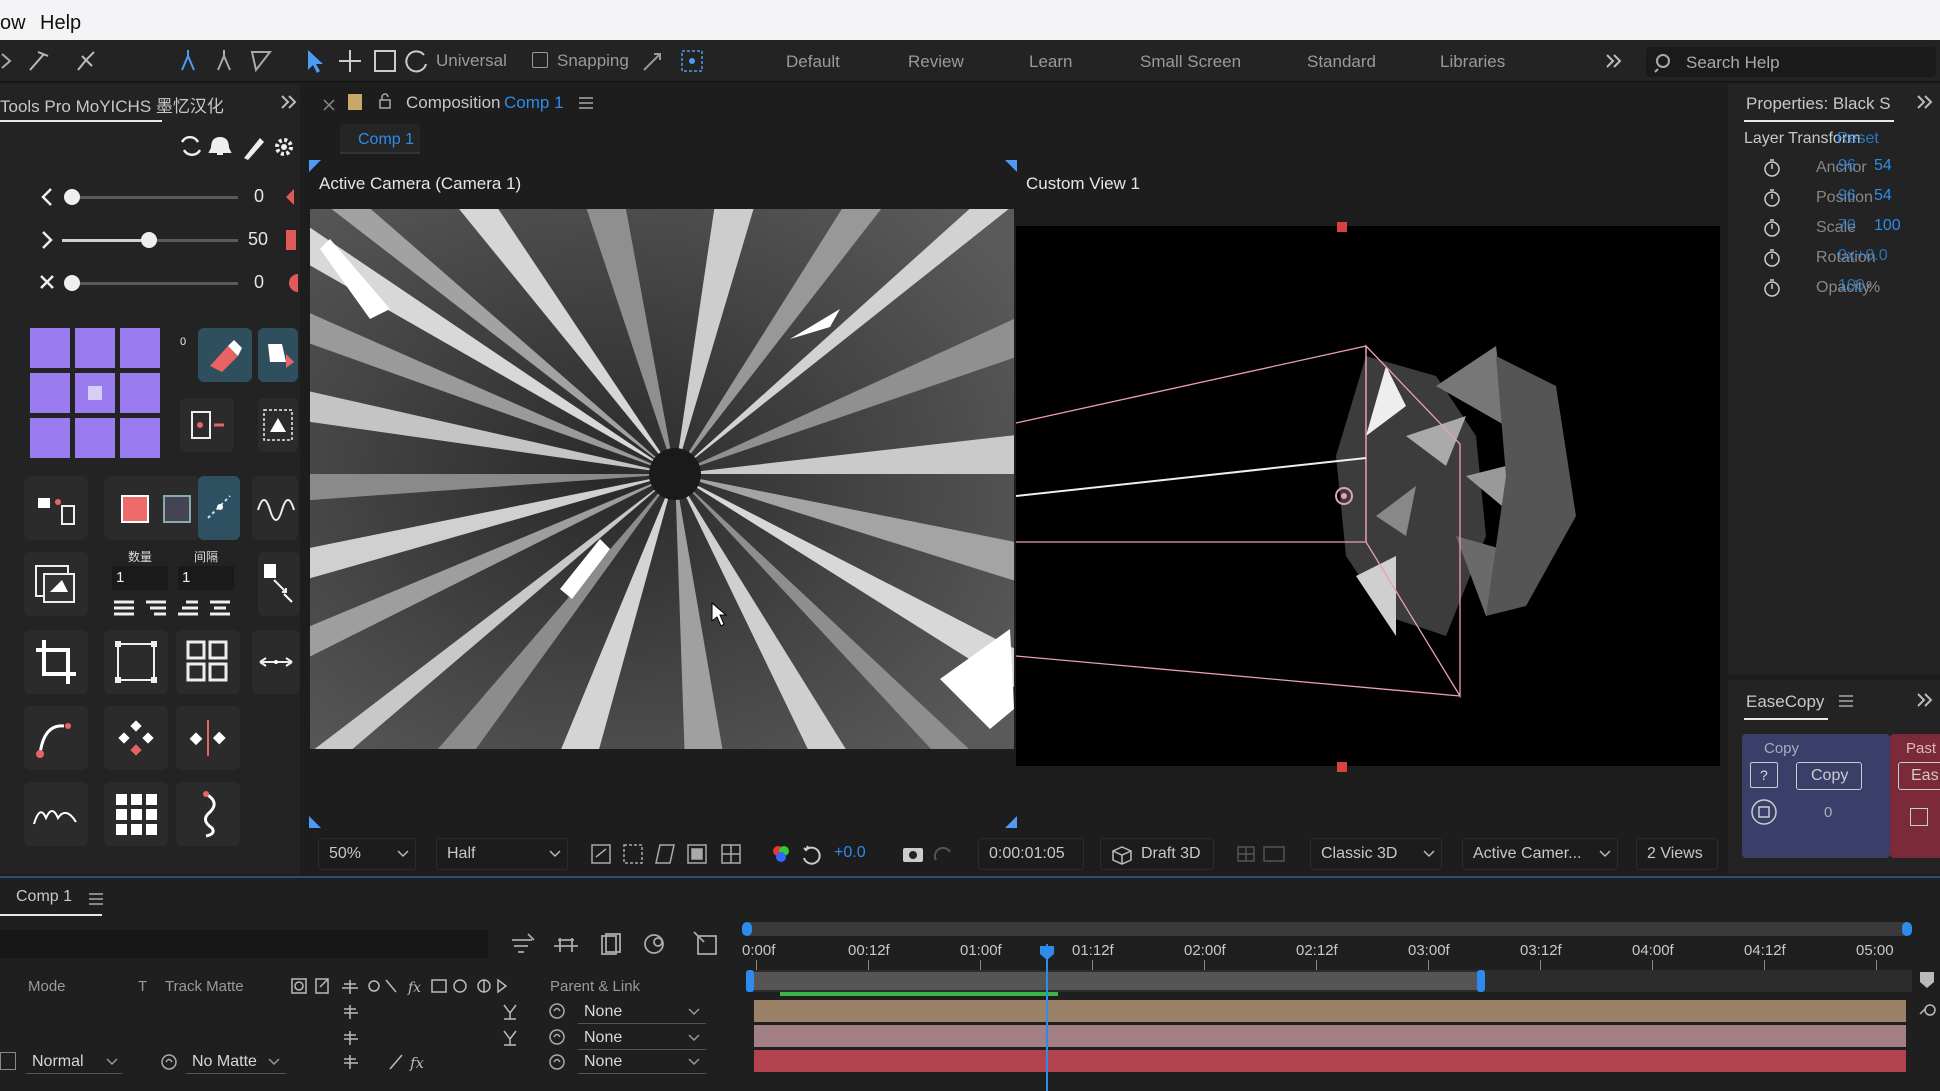  What do you see at coordinates (747, 929) in the screenshot?
I see `navigator-start-handle` at bounding box center [747, 929].